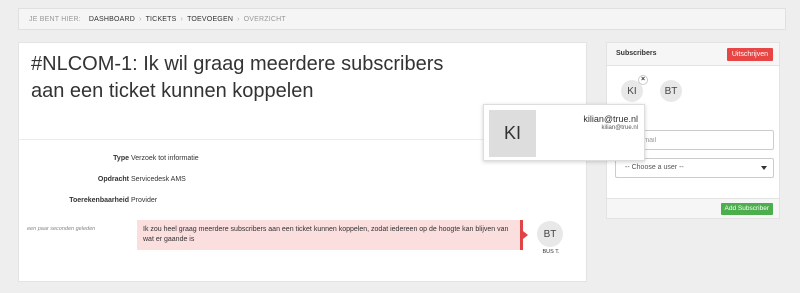 Image resolution: width=800 pixels, height=293 pixels. What do you see at coordinates (636, 53) in the screenshot?
I see `subscribers-title: Subscribers` at bounding box center [636, 53].